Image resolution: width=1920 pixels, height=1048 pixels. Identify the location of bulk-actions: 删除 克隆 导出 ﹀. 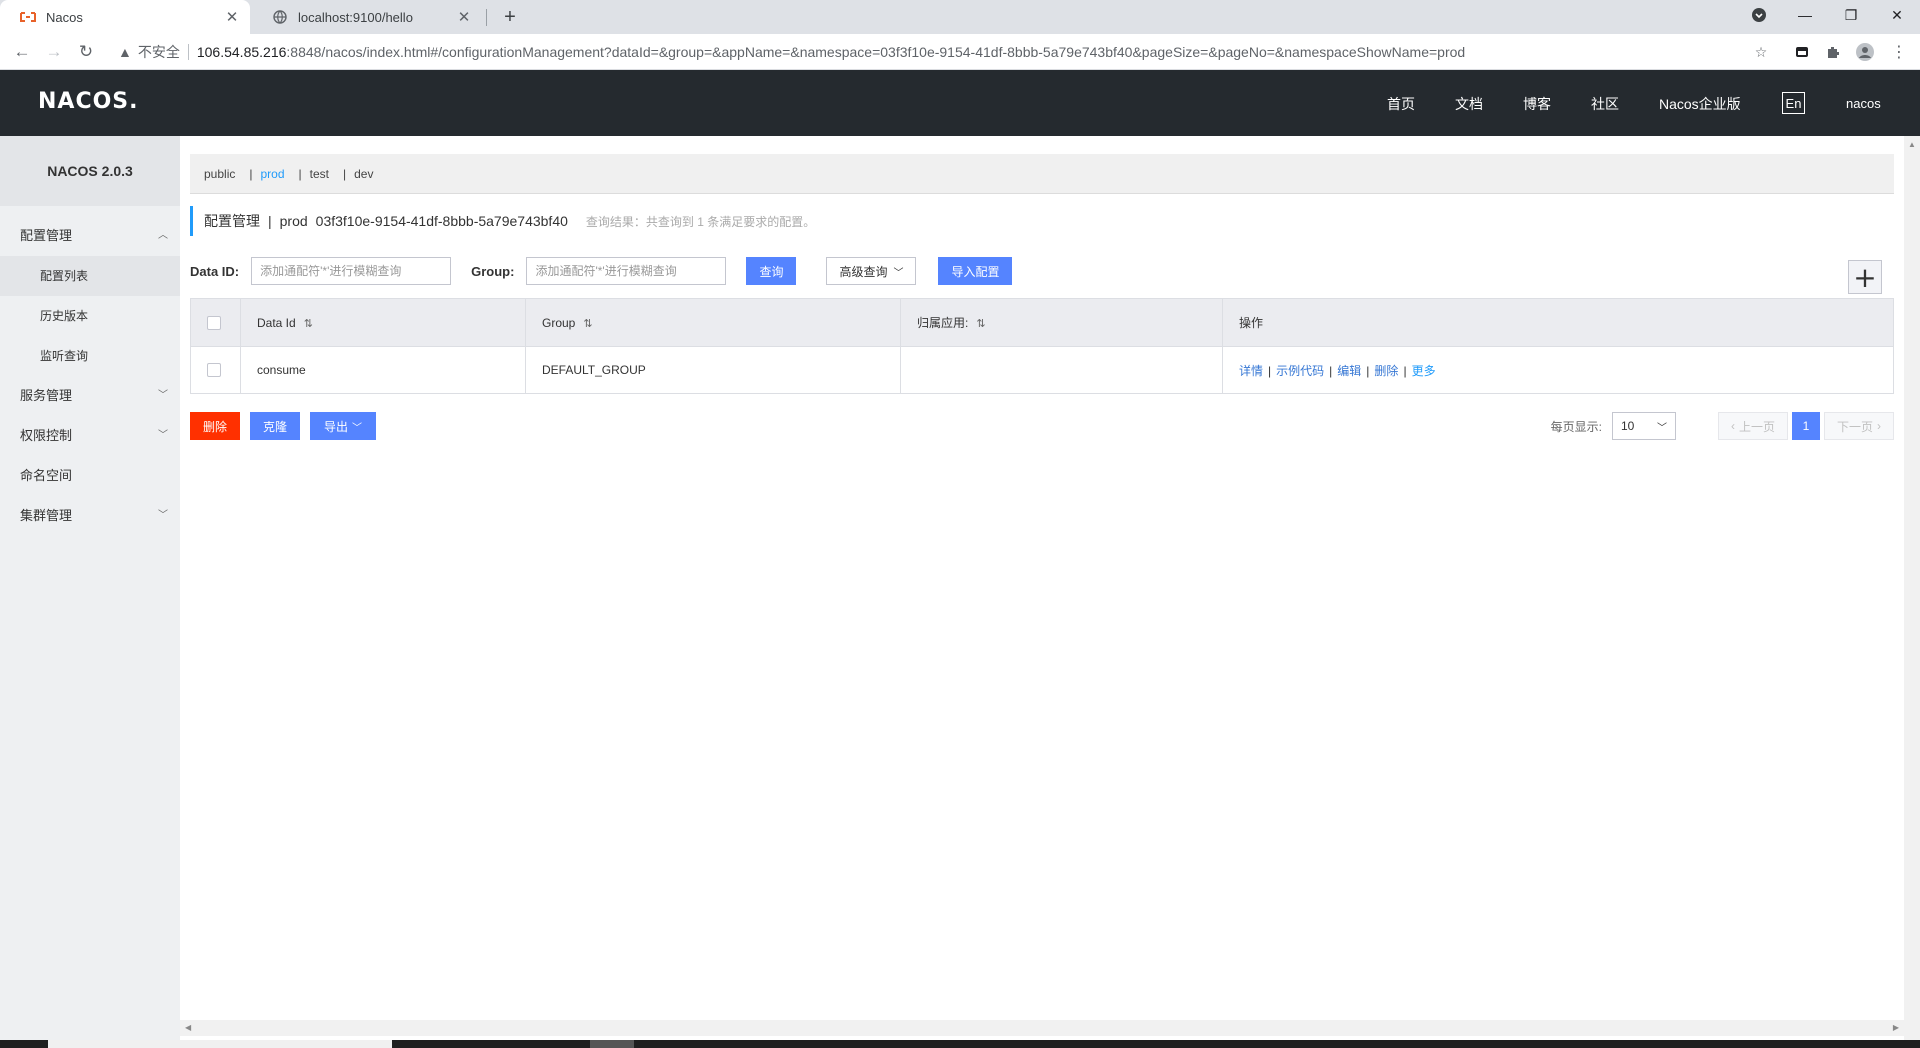
(283, 426).